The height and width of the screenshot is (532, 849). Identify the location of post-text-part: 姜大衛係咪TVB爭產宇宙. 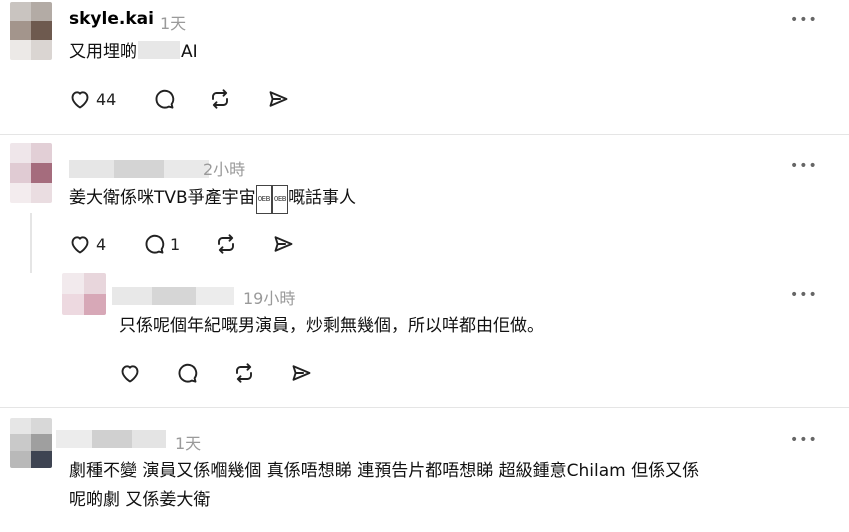
(162, 198).